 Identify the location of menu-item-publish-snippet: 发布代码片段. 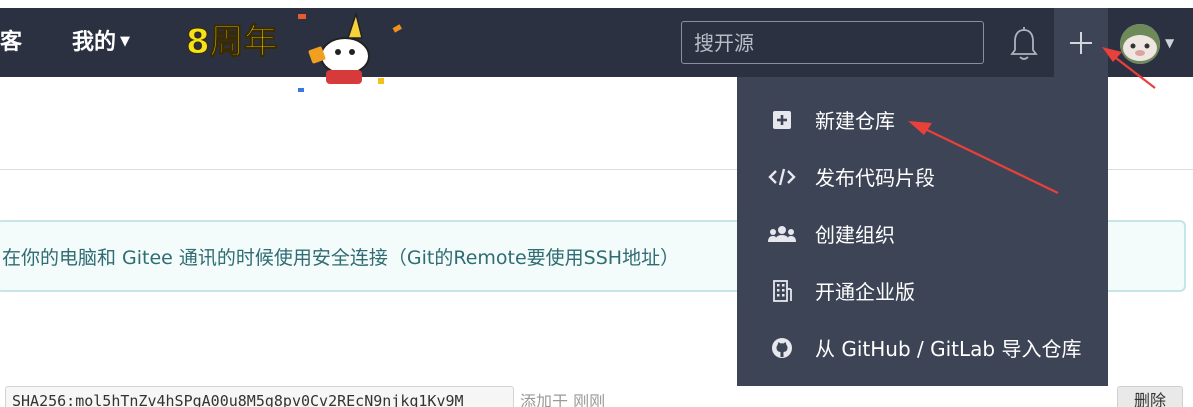
(922, 176).